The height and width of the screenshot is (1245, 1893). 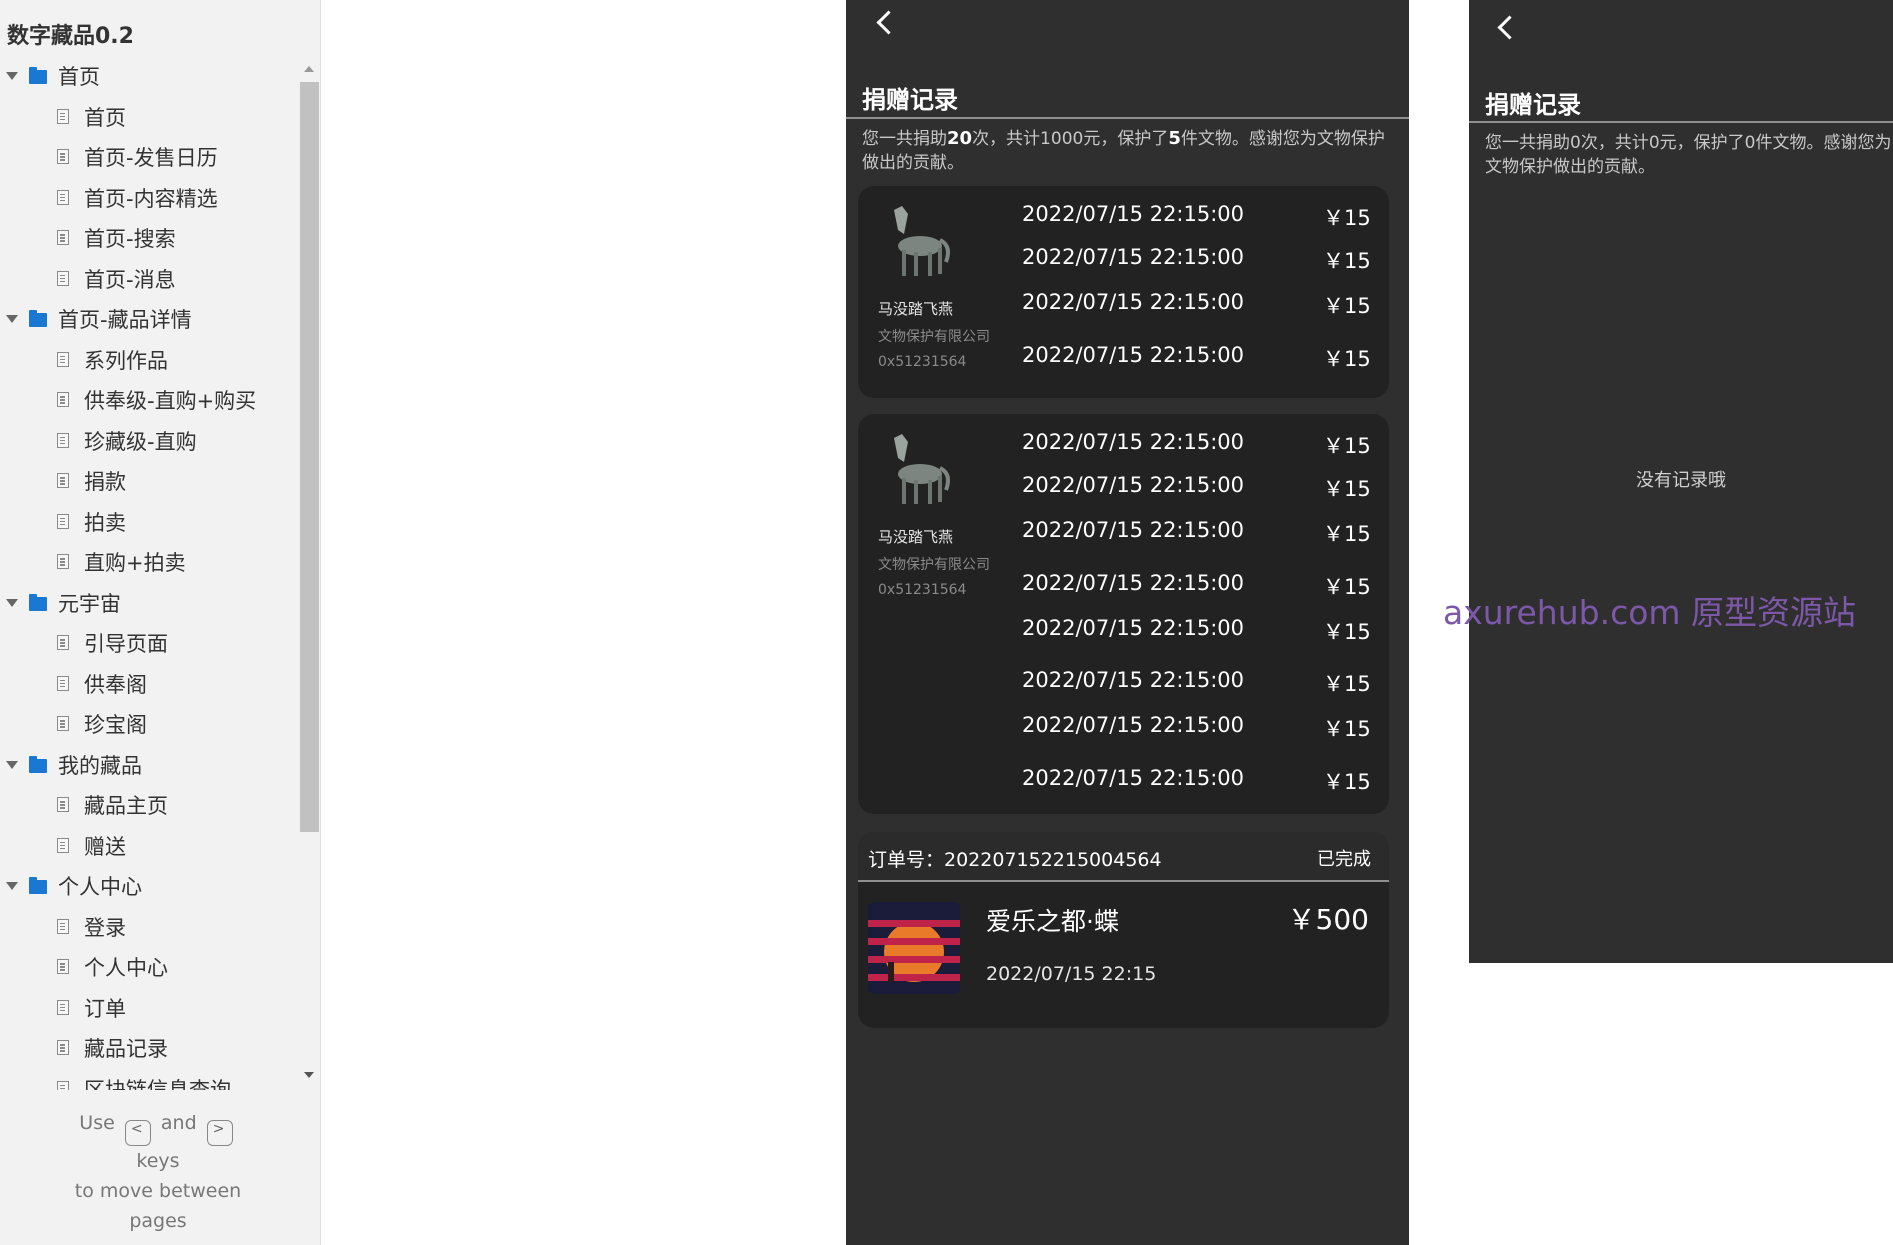 What do you see at coordinates (914, 948) in the screenshot?
I see `order-artwork-thumbnail` at bounding box center [914, 948].